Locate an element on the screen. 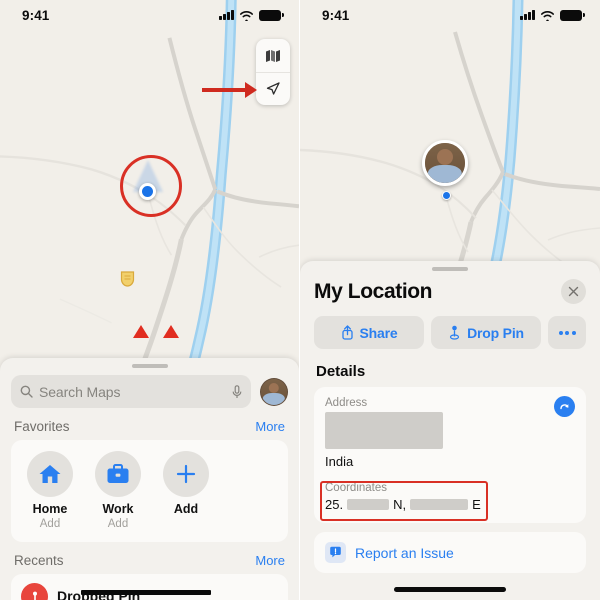 The width and height of the screenshot is (600, 600). page-title: My Location is located at coordinates (373, 291).